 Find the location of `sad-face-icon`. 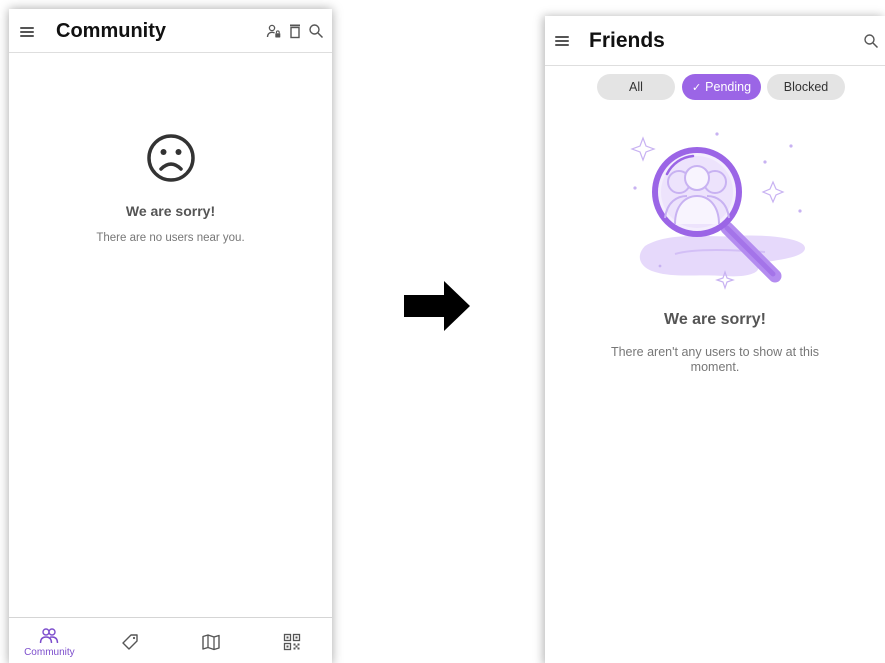

sad-face-icon is located at coordinates (171, 158).